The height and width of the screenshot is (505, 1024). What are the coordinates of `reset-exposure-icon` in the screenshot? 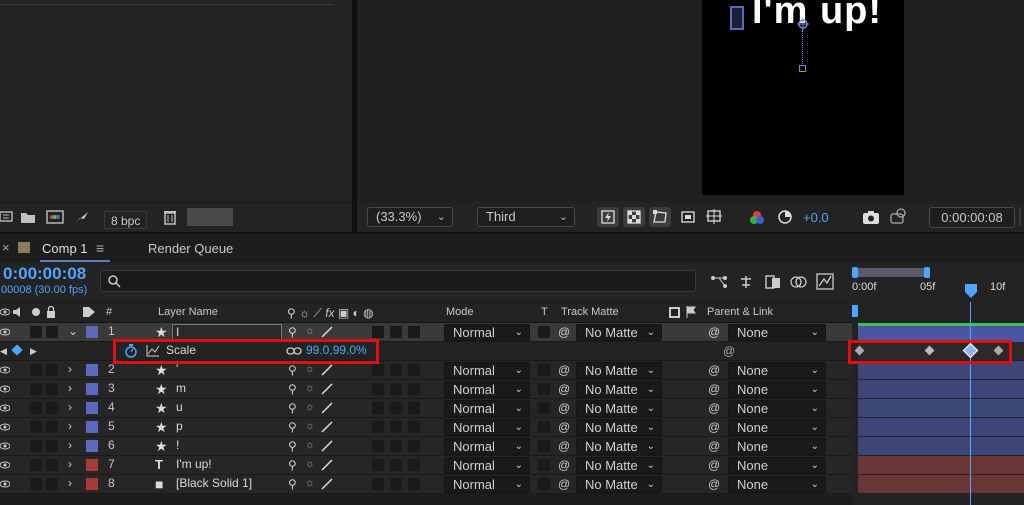 It's located at (785, 217).